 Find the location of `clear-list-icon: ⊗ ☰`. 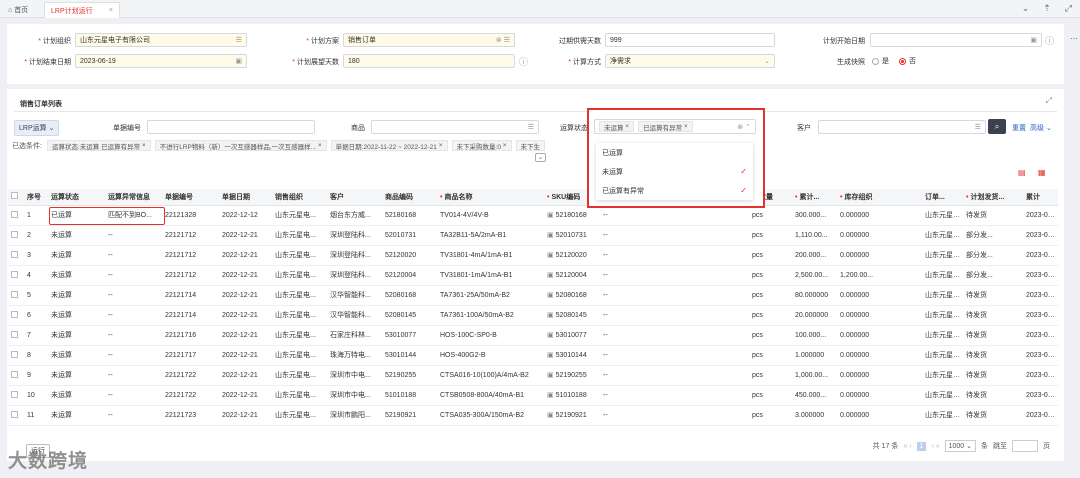

clear-list-icon: ⊗ ☰ is located at coordinates (502, 40).